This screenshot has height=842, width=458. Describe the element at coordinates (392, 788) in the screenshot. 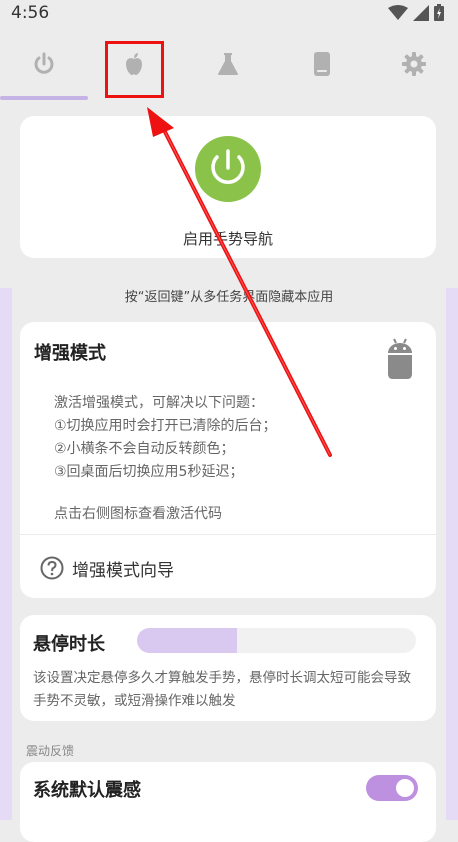

I see `system-vibration-toggle` at that location.